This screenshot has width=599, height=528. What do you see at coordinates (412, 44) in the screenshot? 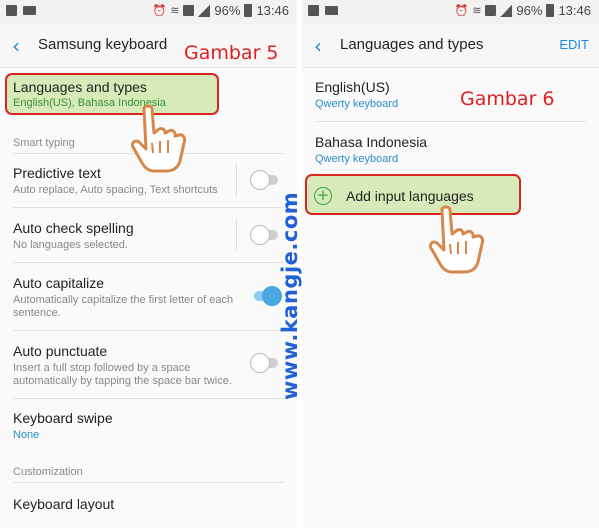
I see `page-title: Languages and types` at bounding box center [412, 44].